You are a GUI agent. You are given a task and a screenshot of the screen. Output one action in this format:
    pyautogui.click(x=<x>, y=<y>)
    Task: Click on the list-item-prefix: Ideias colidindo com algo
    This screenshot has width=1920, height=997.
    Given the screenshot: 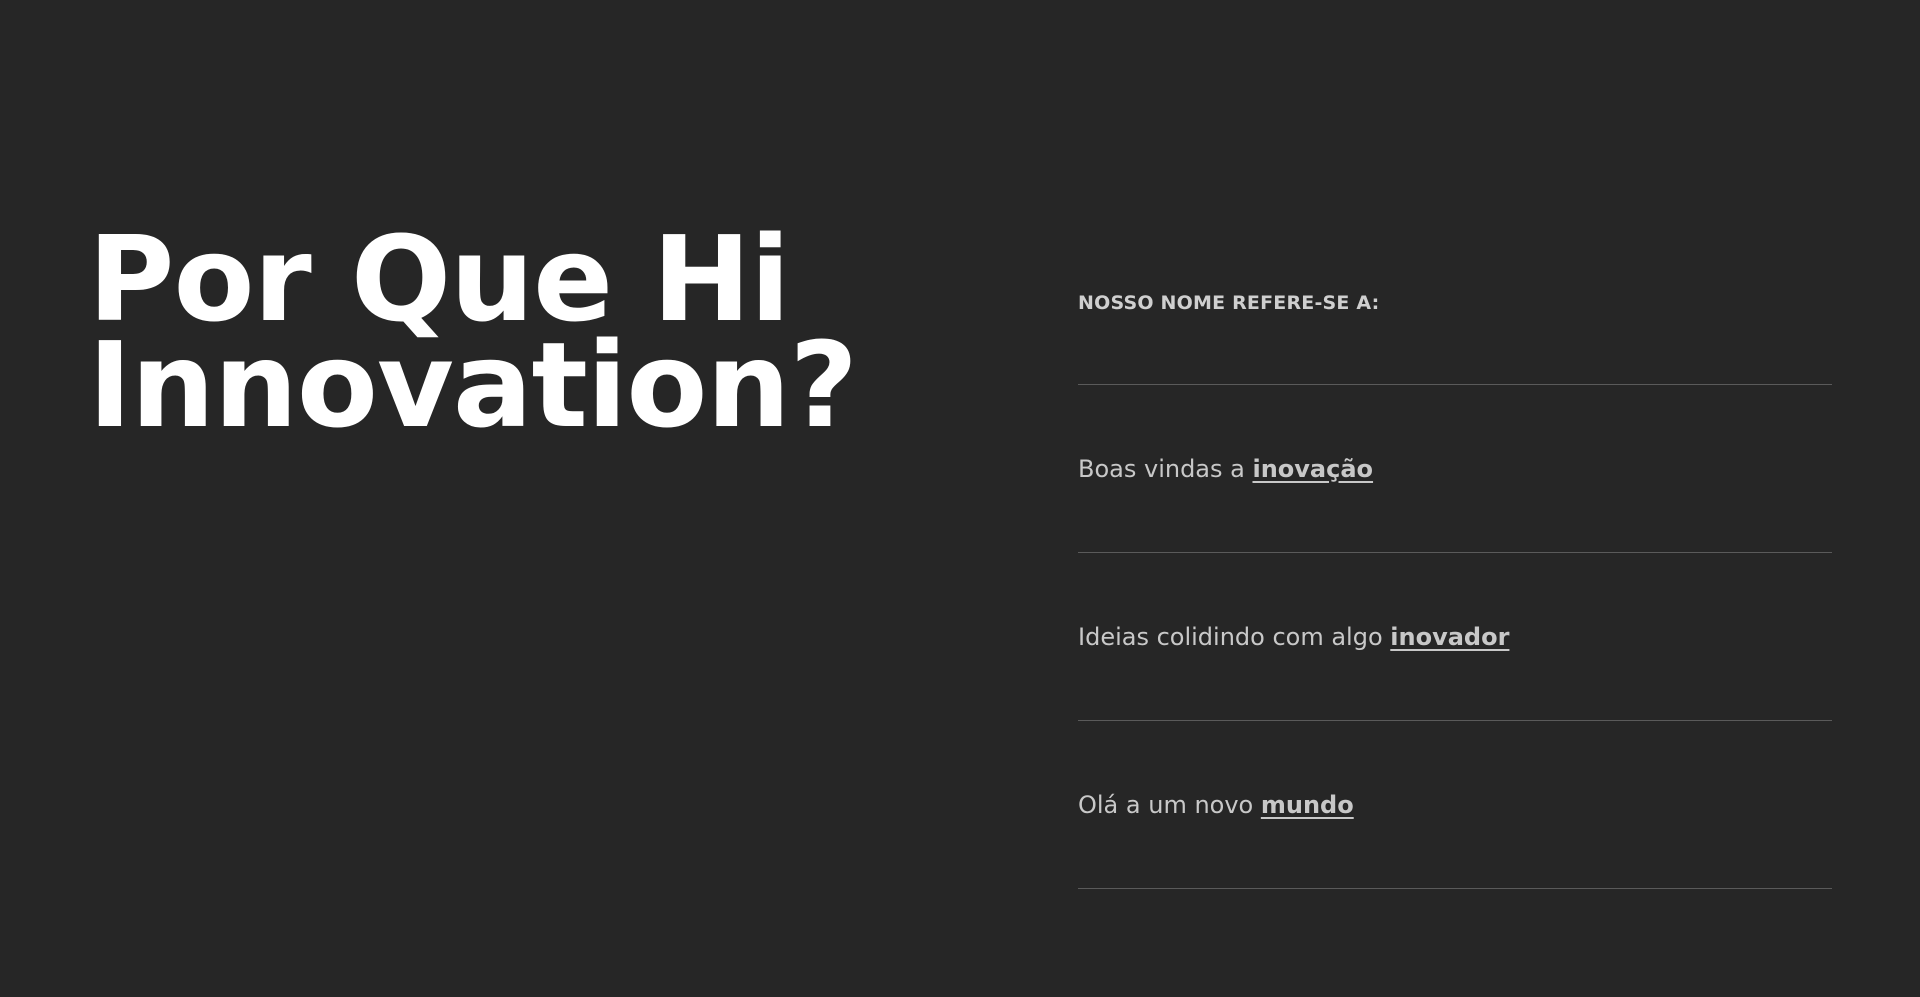 What is the action you would take?
    pyautogui.click(x=1234, y=636)
    